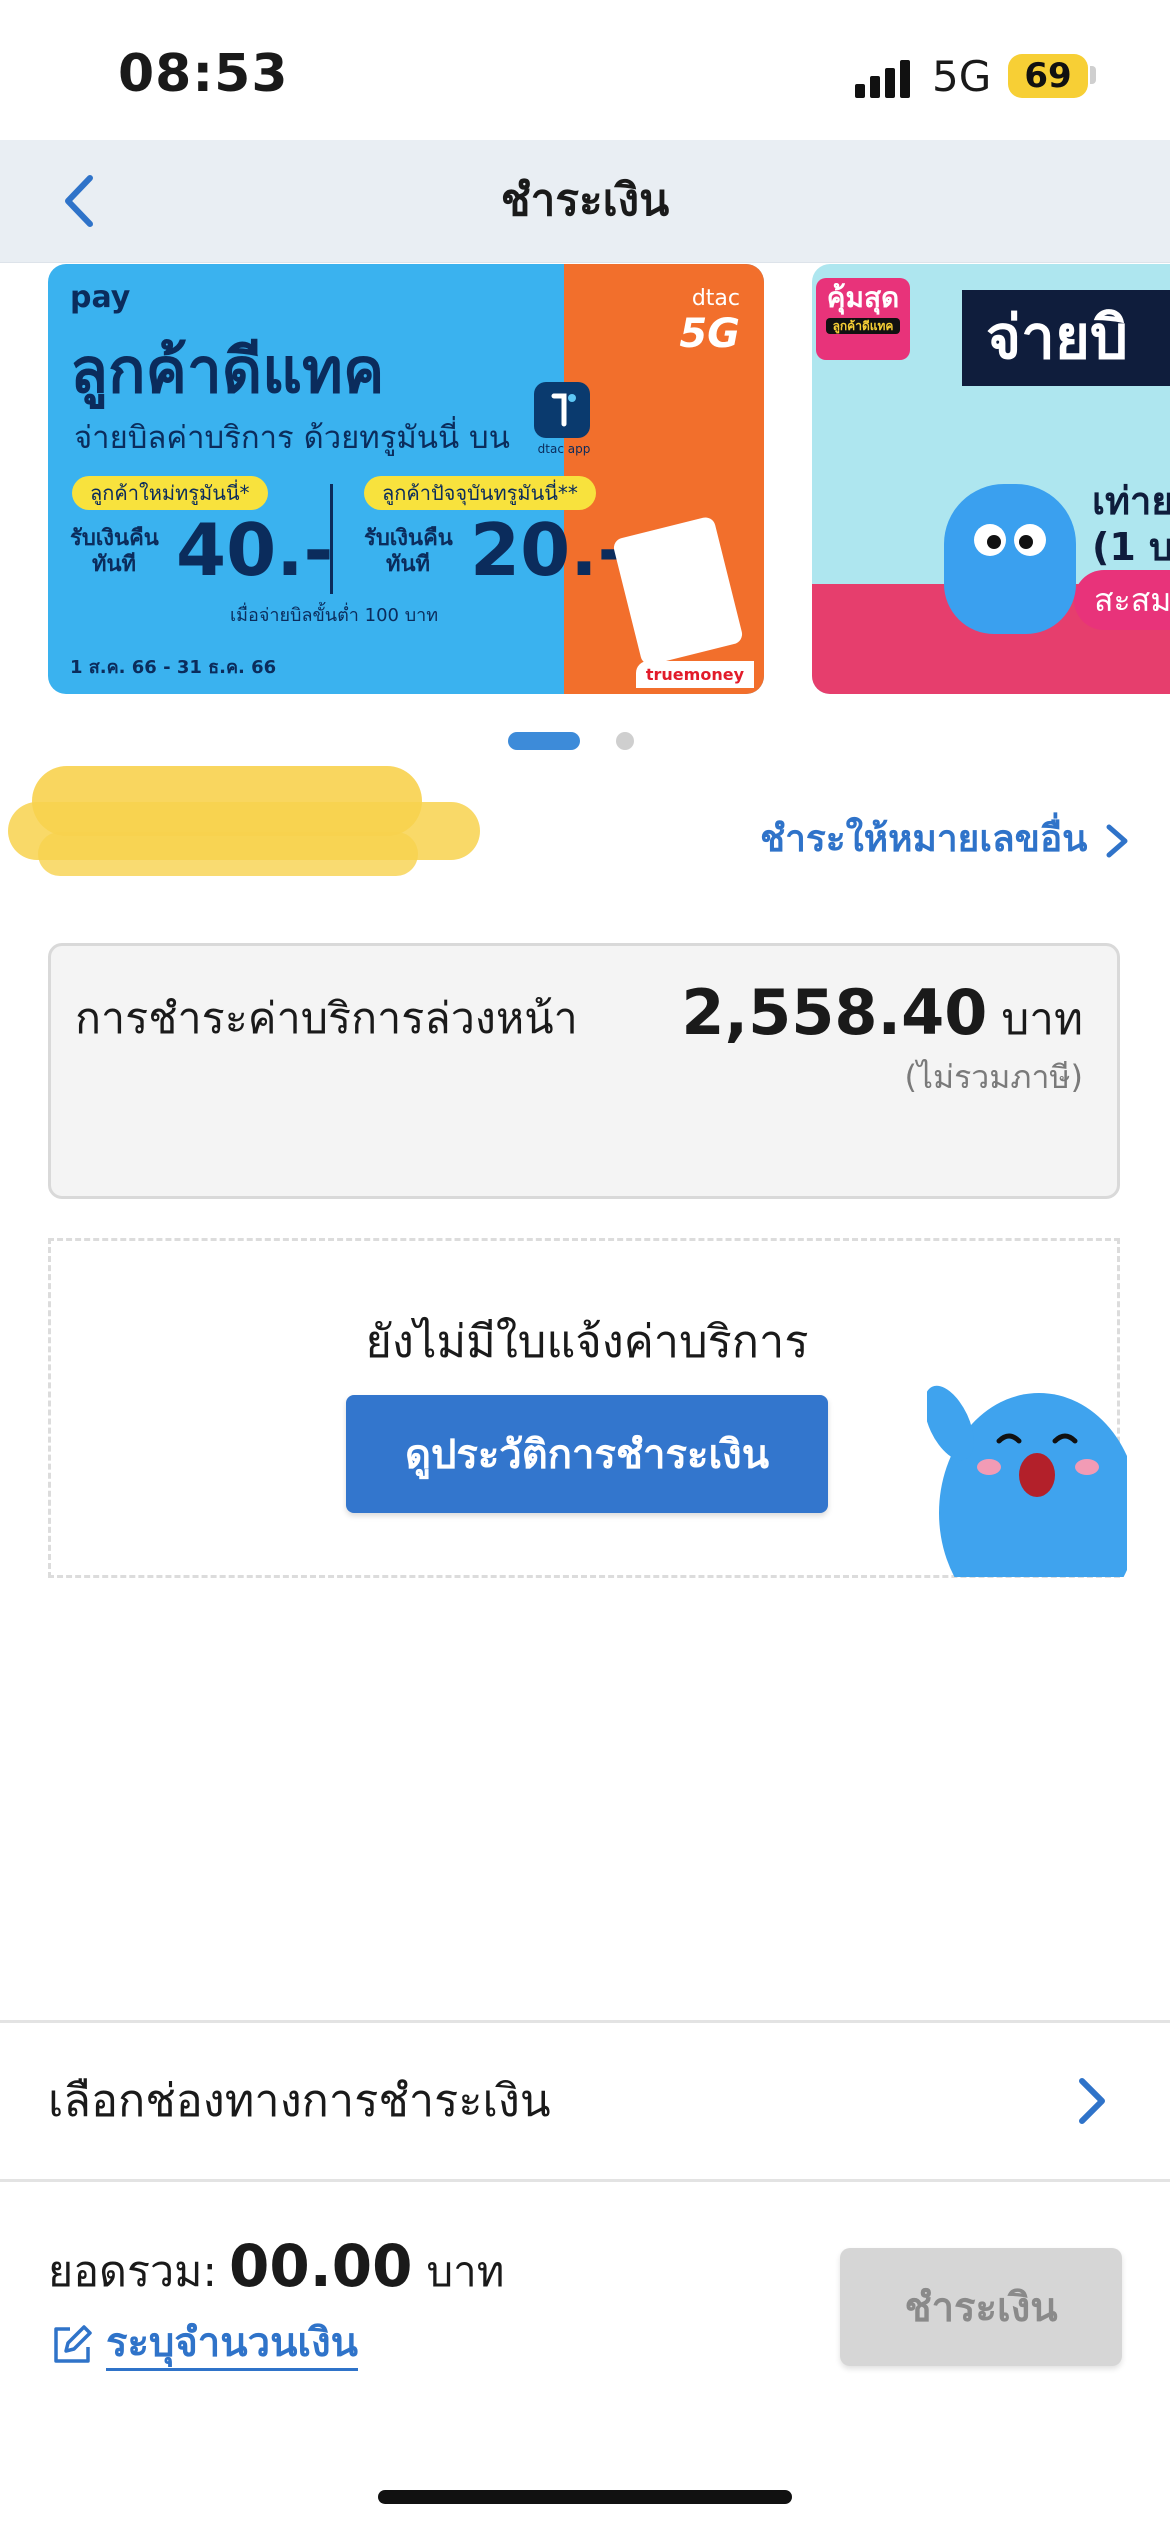  What do you see at coordinates (227, 370) in the screenshot?
I see `banner-title: ลูกค้าดีแทค` at bounding box center [227, 370].